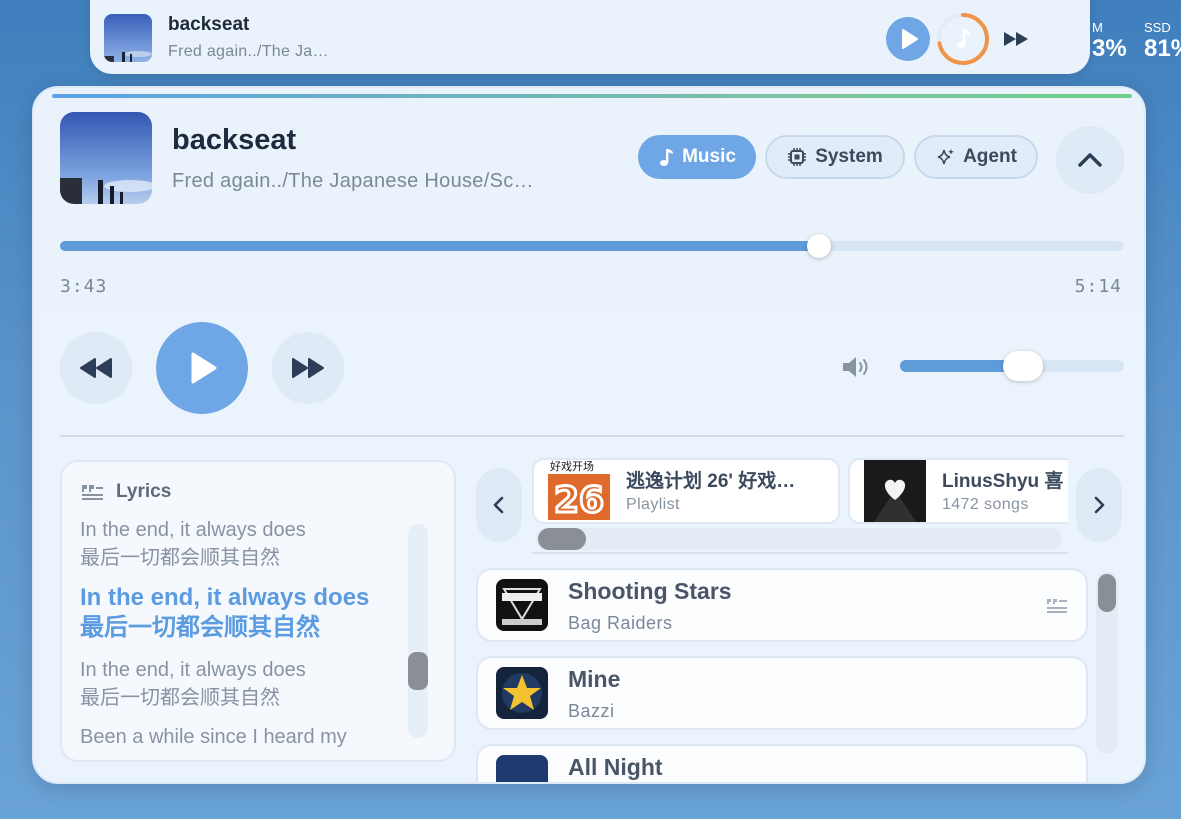  Describe the element at coordinates (697, 157) in the screenshot. I see `tab-music: Music` at that location.